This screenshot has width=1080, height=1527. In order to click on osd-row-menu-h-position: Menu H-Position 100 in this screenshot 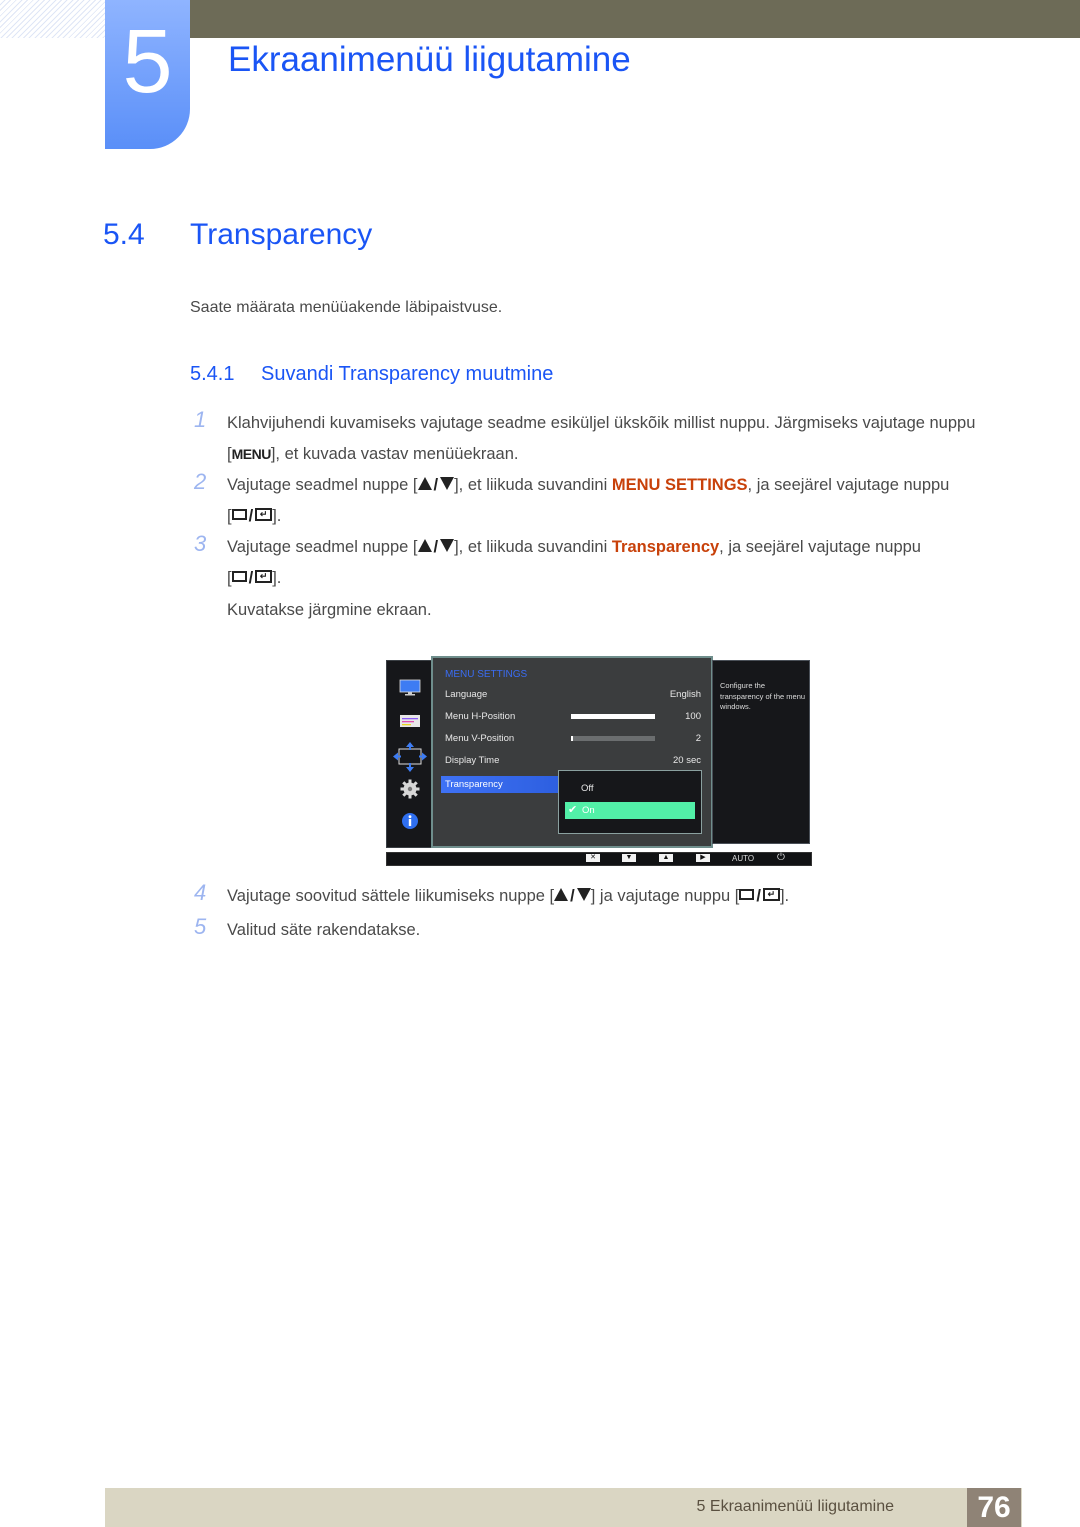, I will do `click(573, 717)`.